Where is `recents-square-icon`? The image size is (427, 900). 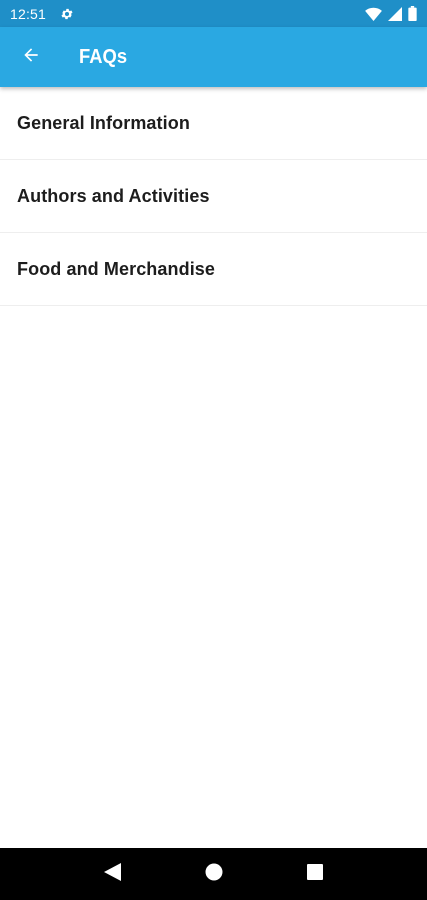
recents-square-icon is located at coordinates (314, 874).